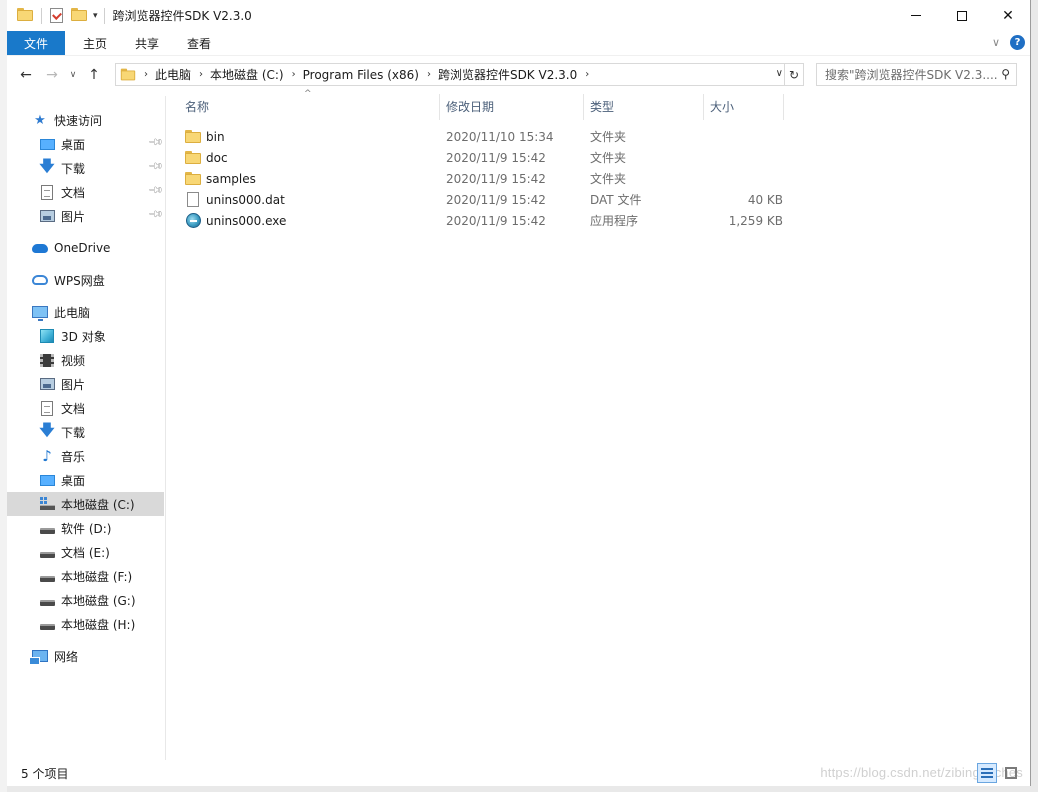 This screenshot has height=792, width=1038. I want to click on search-icon: ⚲, so click(1005, 74).